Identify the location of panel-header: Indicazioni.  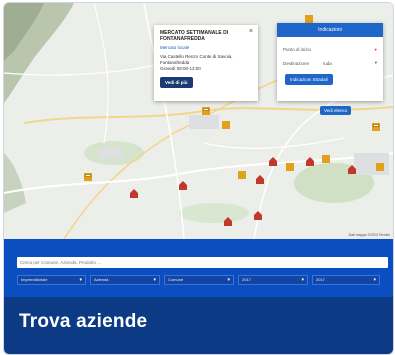
(330, 30).